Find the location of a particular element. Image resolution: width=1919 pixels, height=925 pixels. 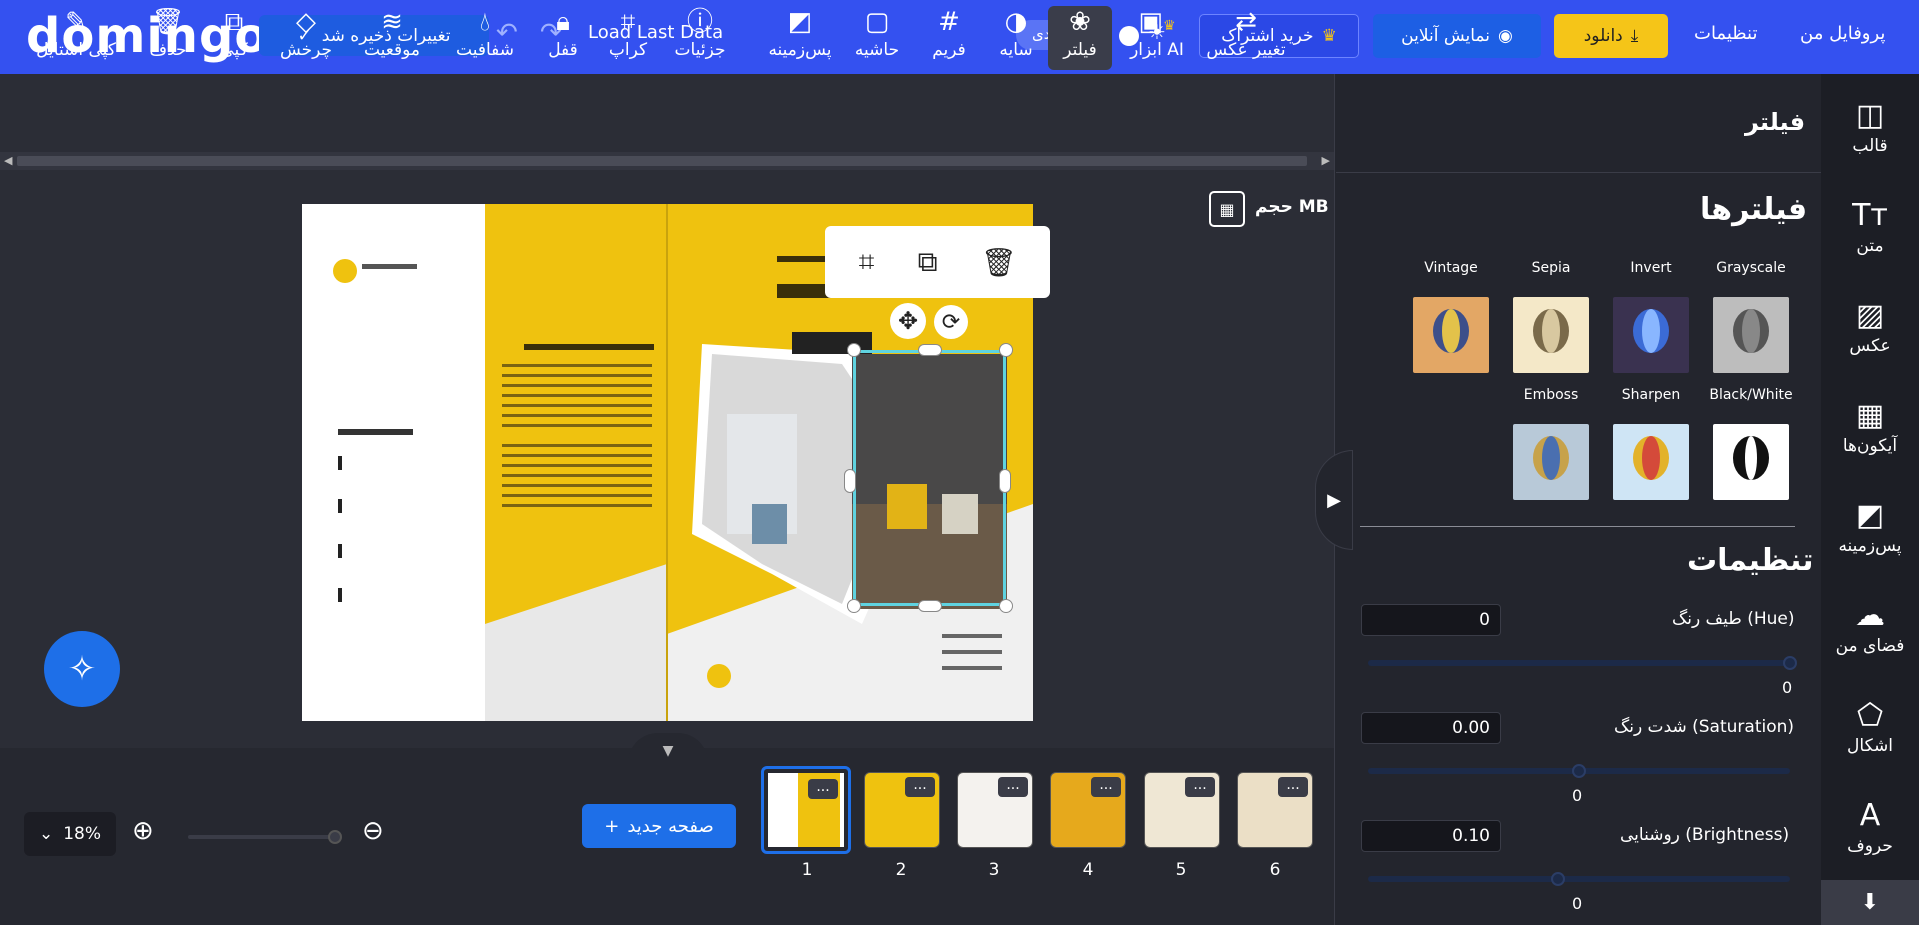

saturation-input: 0.00 is located at coordinates (1431, 728).